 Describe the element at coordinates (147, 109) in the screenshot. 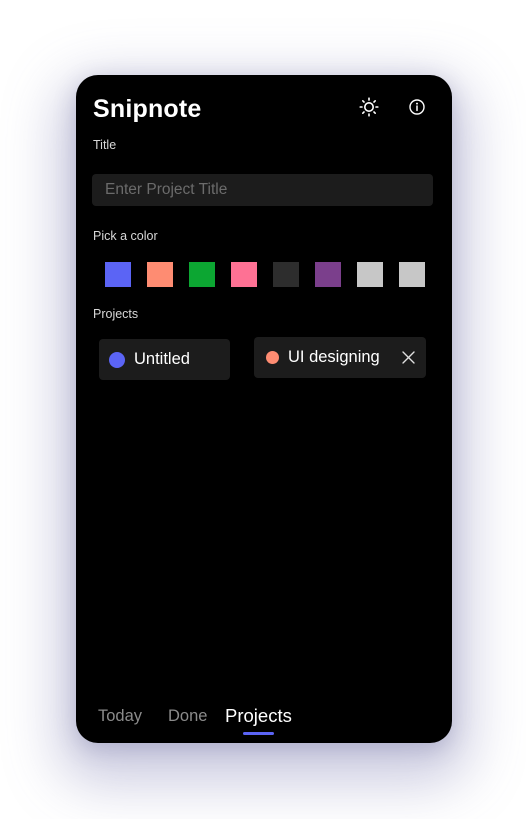

I see `app-title: Snipnote` at that location.